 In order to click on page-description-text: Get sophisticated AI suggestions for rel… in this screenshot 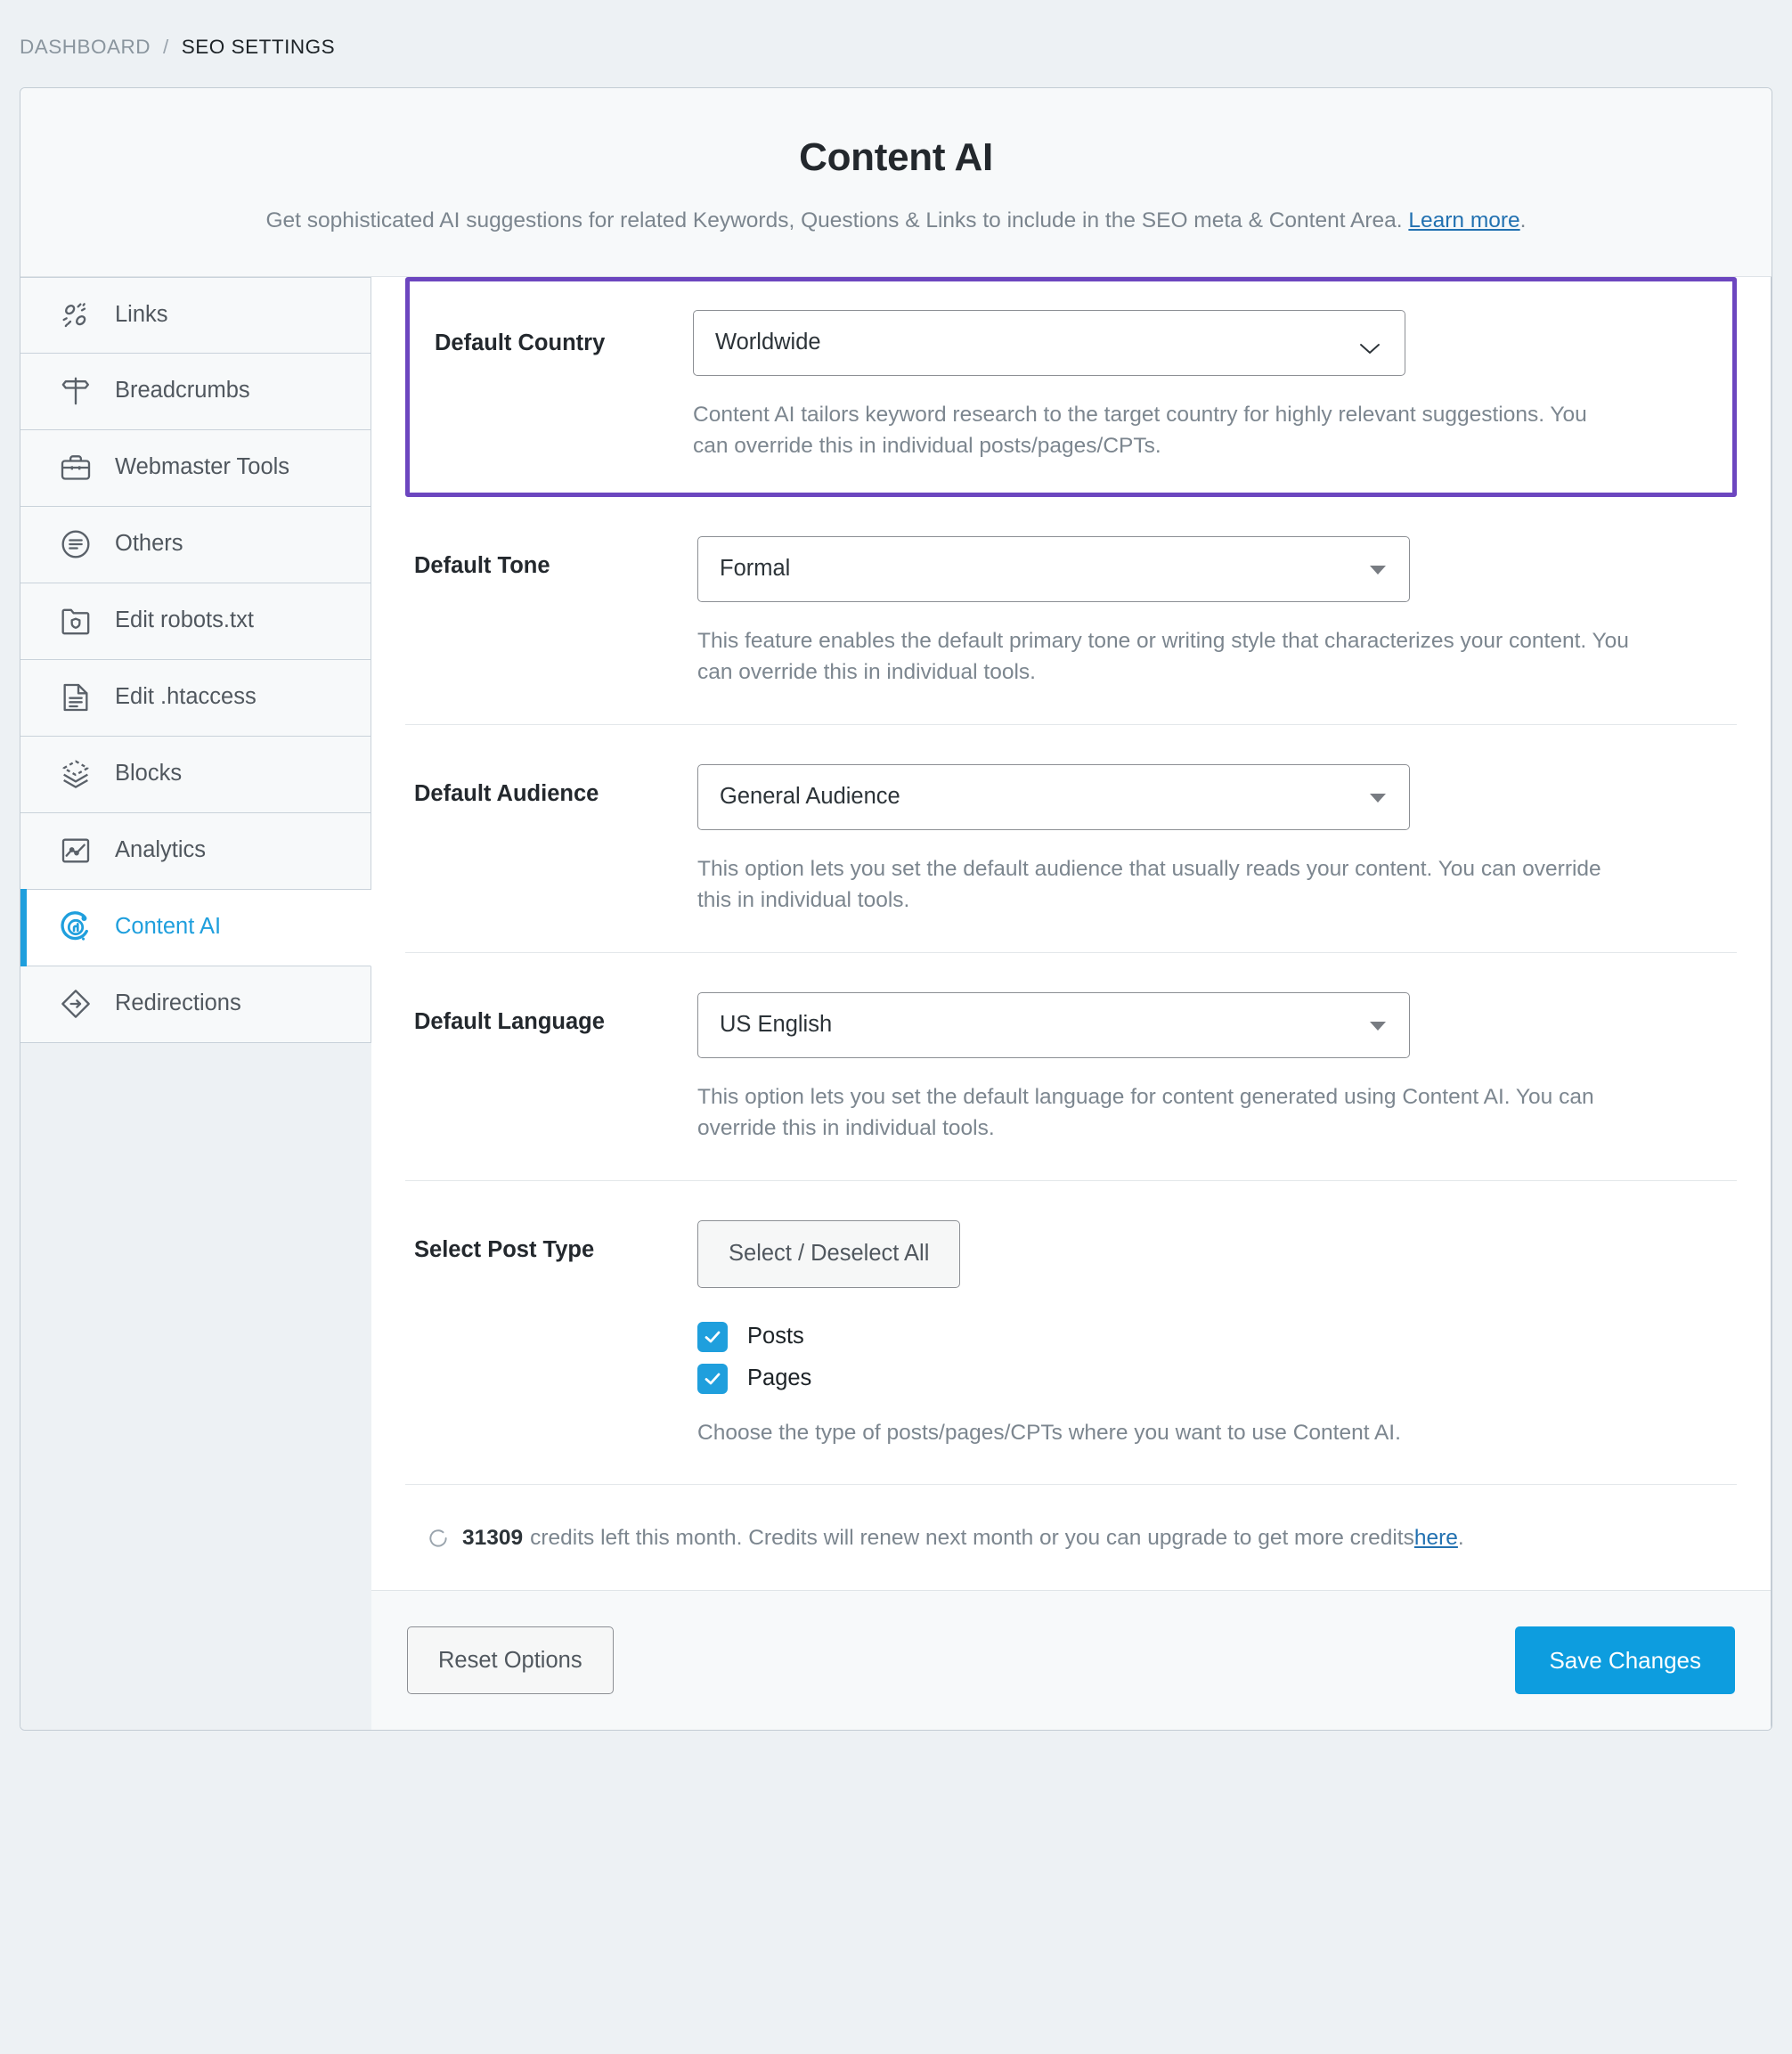, I will do `click(837, 220)`.